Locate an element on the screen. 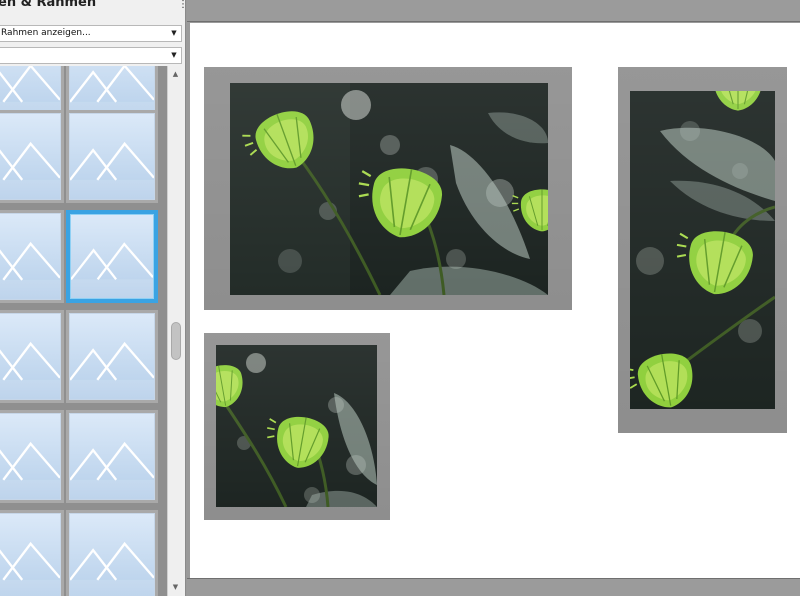 The image size is (800, 596). frame-category-dropdown: Rahmen anzeigen... ▼ is located at coordinates (91, 33).